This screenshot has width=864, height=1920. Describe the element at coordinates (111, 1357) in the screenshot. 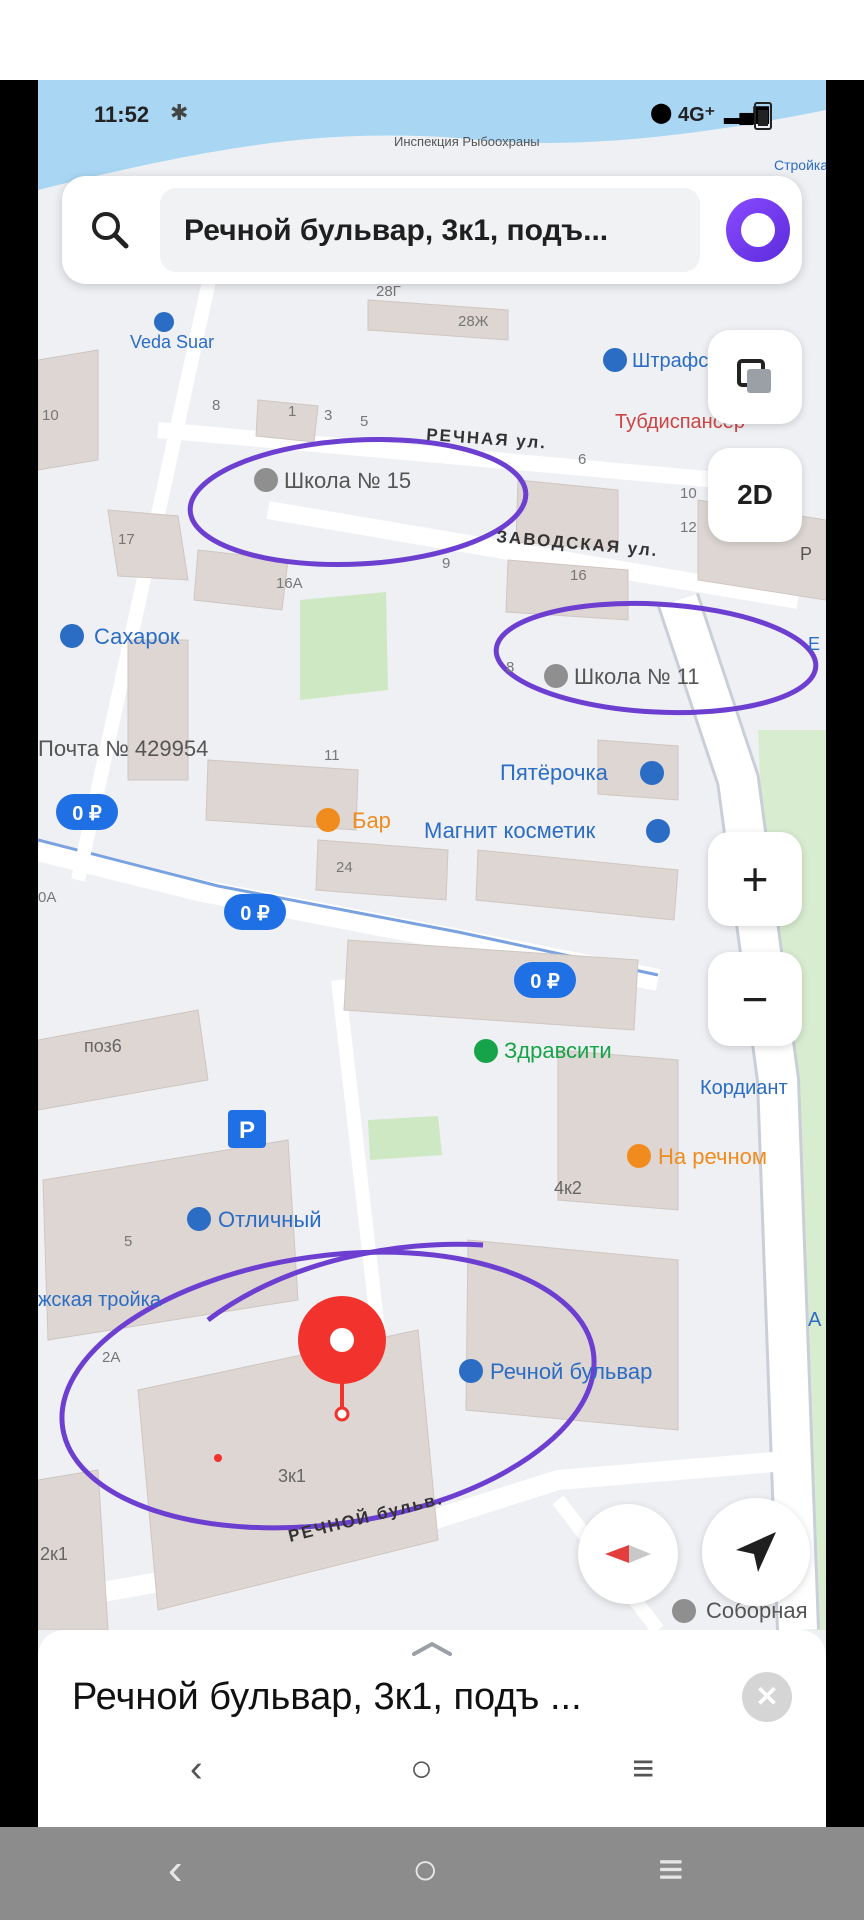

I see `house-number: 2А` at that location.